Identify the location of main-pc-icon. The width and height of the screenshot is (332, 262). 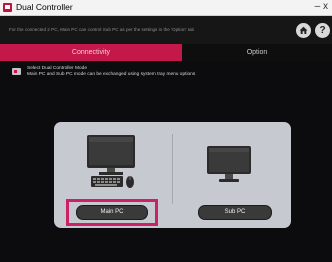
(111, 161).